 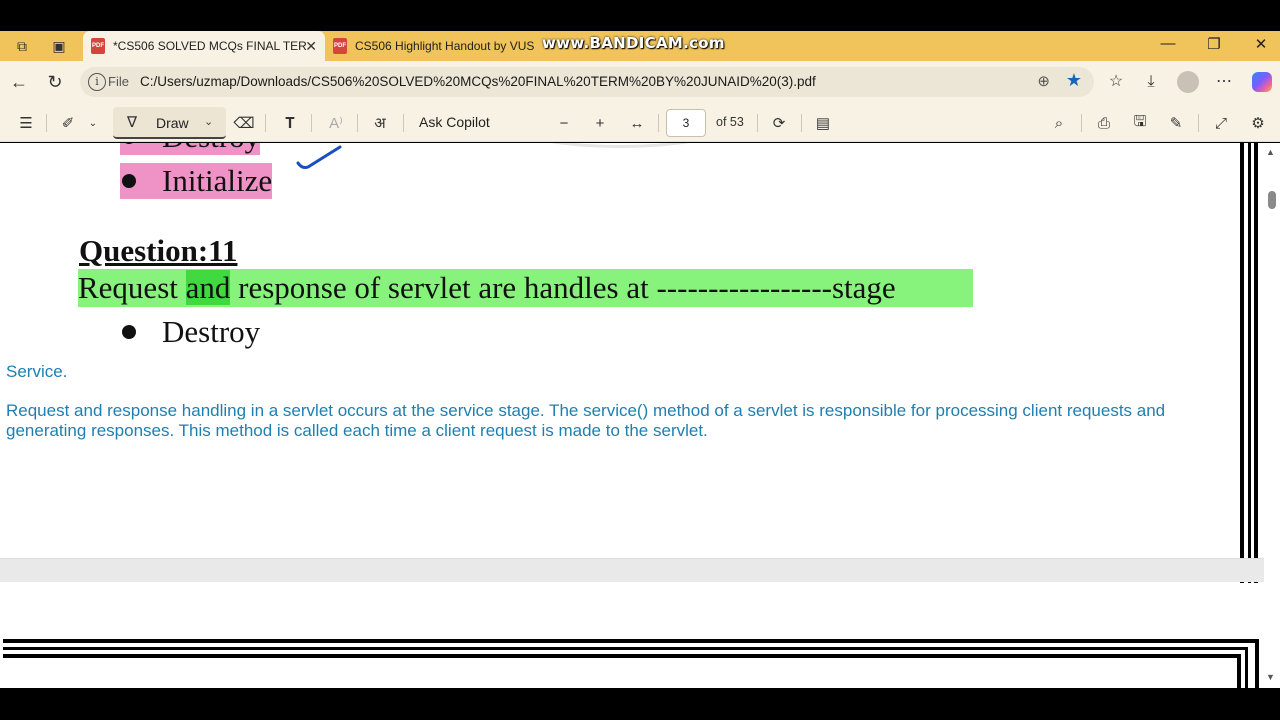 What do you see at coordinates (19, 82) in the screenshot?
I see `back-arrow-icon: ←` at bounding box center [19, 82].